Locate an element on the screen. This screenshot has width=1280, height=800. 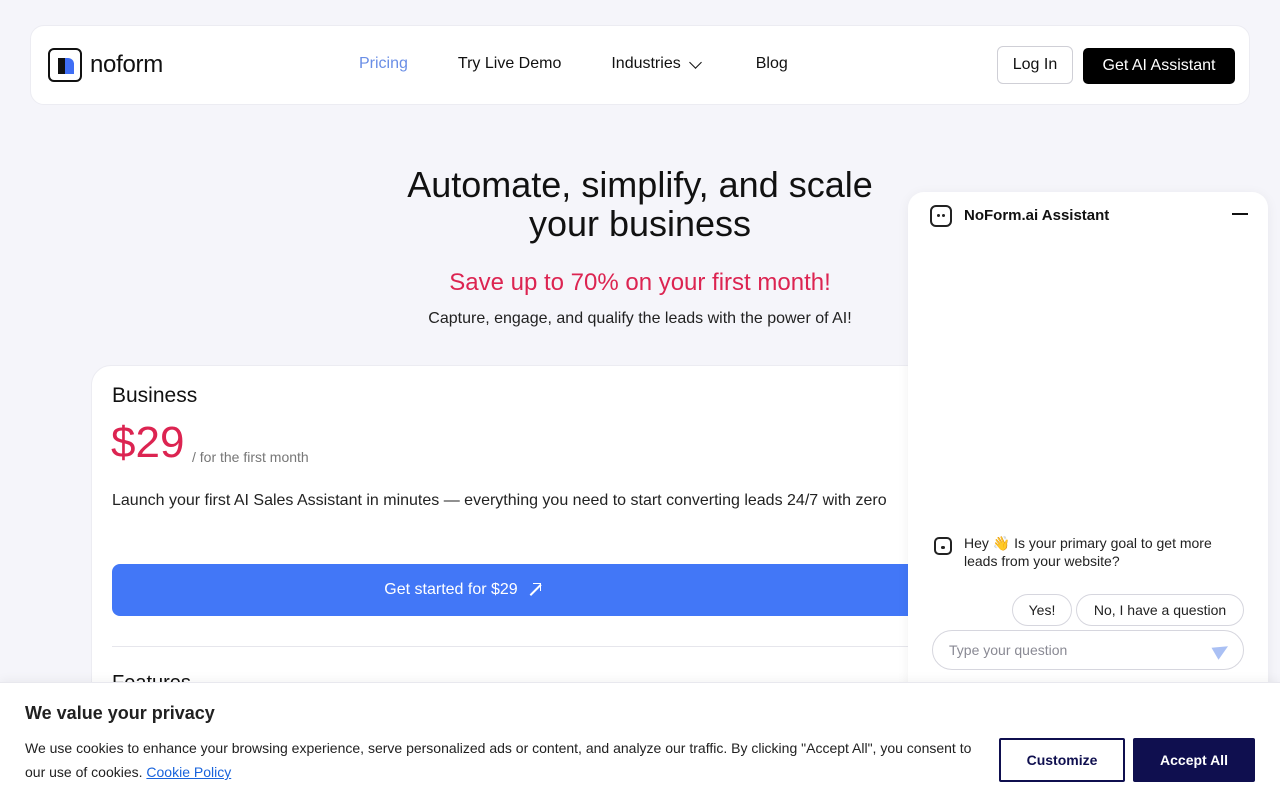
chat-input is located at coordinates (1088, 650).